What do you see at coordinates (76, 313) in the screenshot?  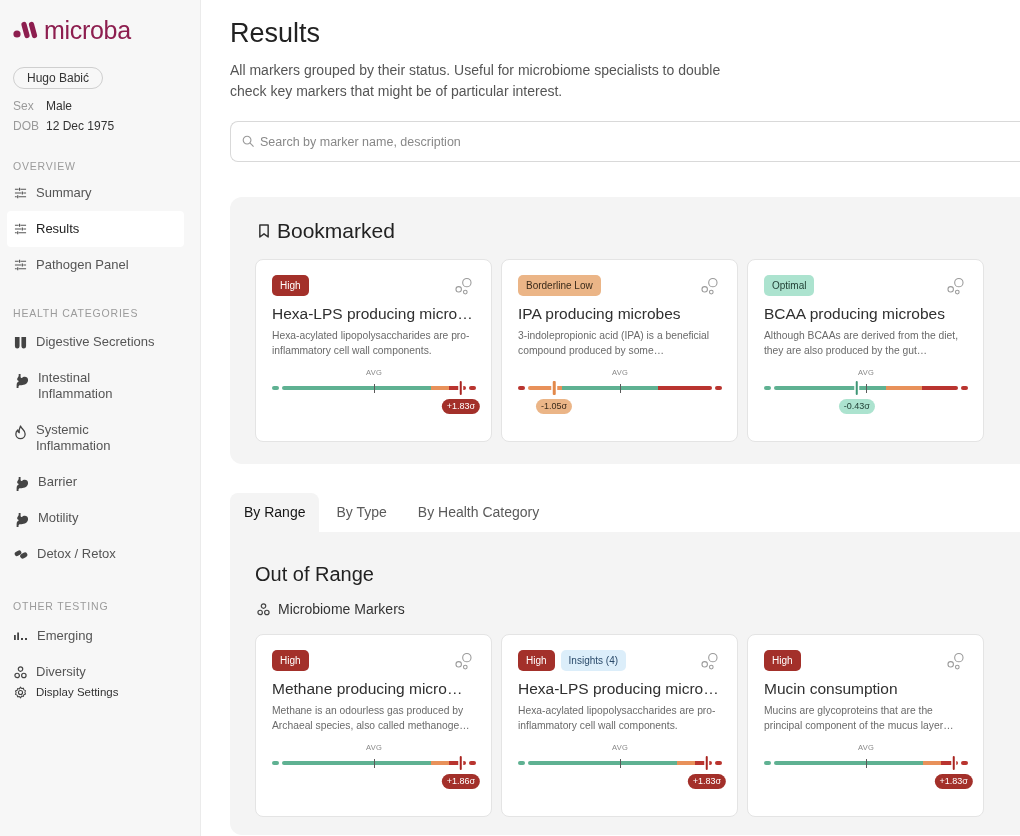 I see `section-heading: HEALTH CATEGORIES` at bounding box center [76, 313].